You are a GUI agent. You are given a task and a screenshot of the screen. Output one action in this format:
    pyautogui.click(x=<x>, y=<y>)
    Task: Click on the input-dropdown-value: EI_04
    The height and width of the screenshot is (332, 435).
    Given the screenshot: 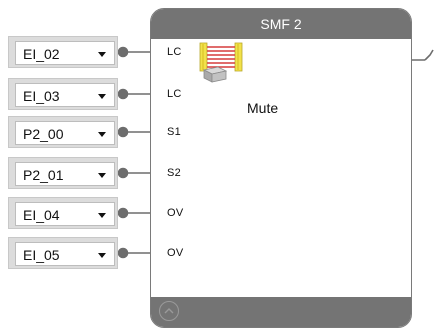 What is the action you would take?
    pyautogui.click(x=41, y=215)
    